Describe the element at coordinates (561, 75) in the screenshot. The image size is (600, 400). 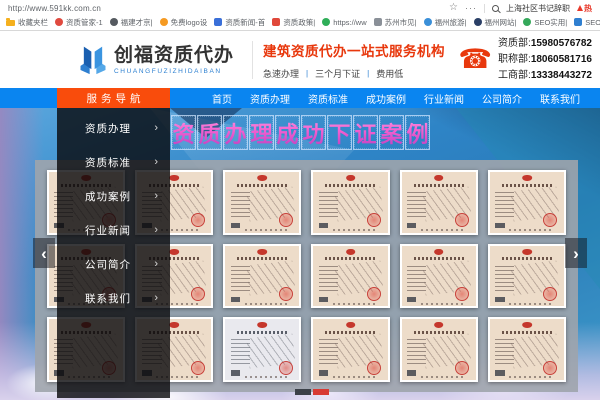
I see `phone-number: 13338443272` at that location.